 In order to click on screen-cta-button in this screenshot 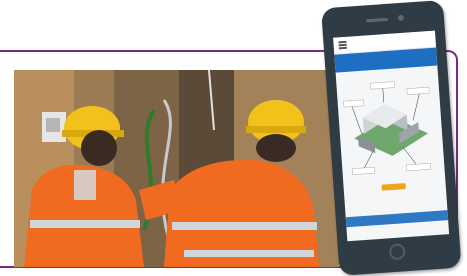, I will do `click(393, 187)`.